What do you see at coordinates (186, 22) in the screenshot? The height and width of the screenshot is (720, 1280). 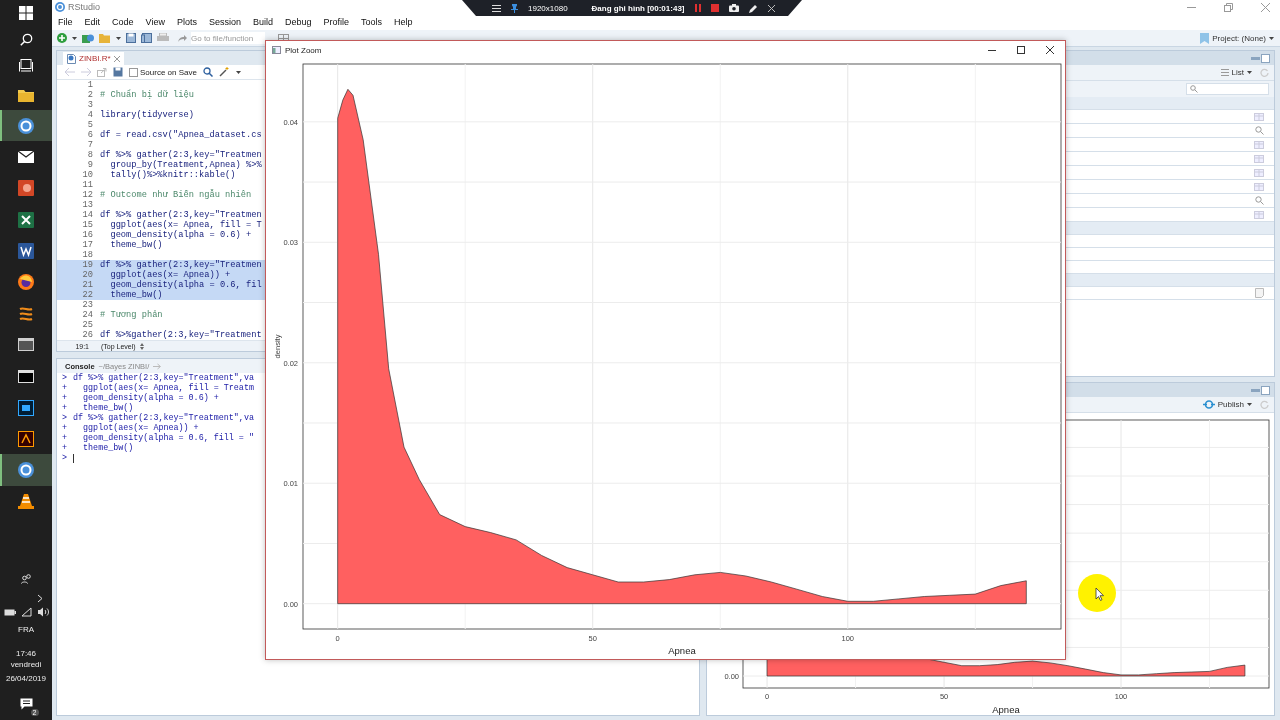 I see `menu-item: Plots` at bounding box center [186, 22].